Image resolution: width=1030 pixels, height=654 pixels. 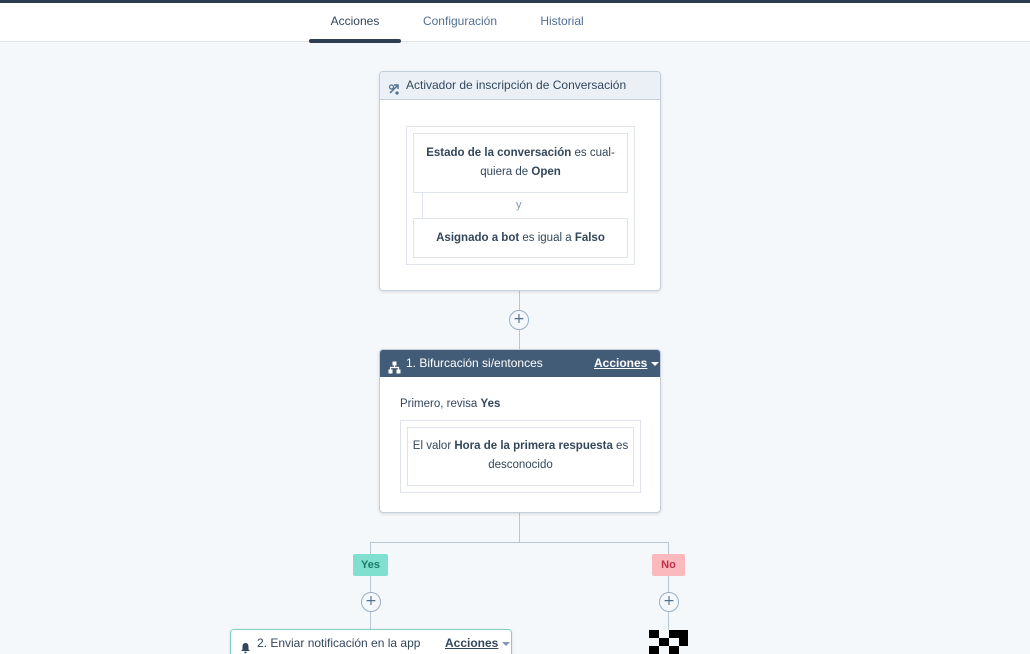 What do you see at coordinates (562, 22) in the screenshot?
I see `tab-historial: Historial` at bounding box center [562, 22].